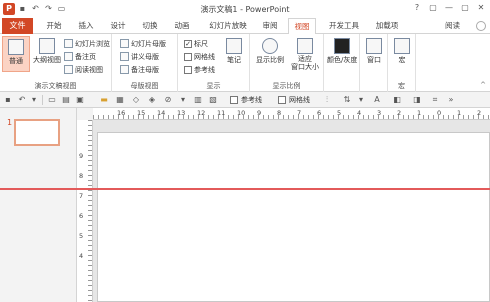 This screenshot has height=302, width=490. Describe the element at coordinates (143, 43) in the screenshot. I see `slide-master-button: 幻灯片母版` at that location.